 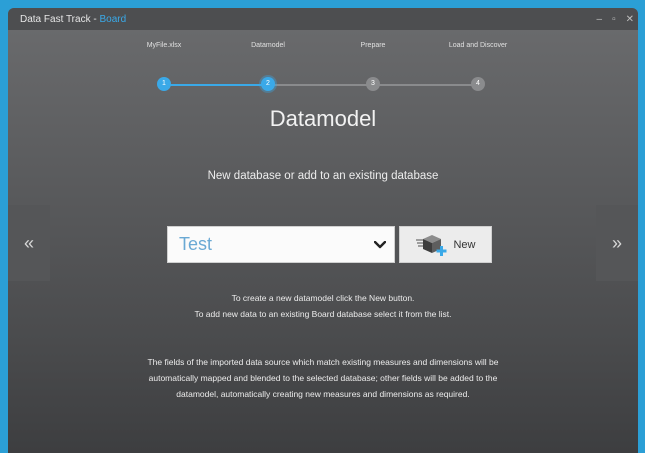 I want to click on step-dot-1: 1, so click(x=164, y=84).